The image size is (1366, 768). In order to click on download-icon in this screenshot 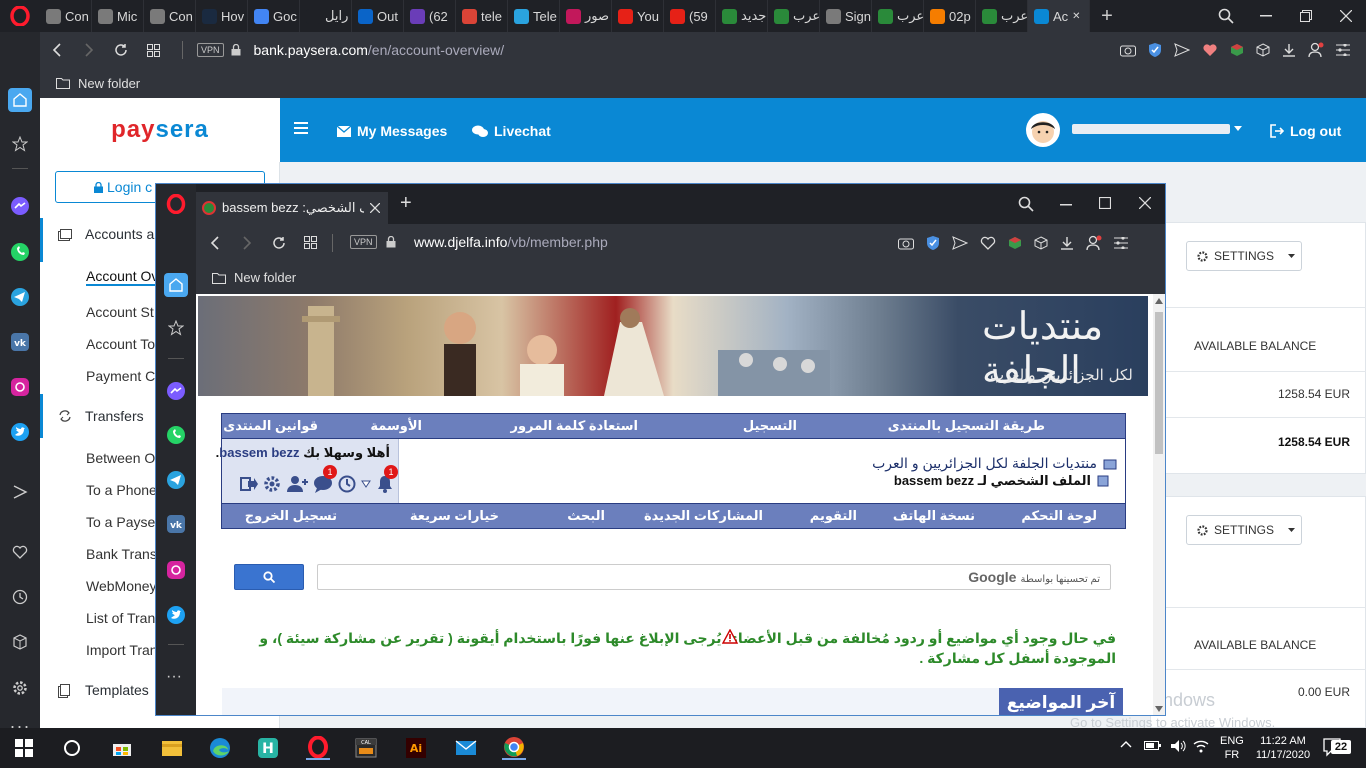, I will do `click(1067, 243)`.